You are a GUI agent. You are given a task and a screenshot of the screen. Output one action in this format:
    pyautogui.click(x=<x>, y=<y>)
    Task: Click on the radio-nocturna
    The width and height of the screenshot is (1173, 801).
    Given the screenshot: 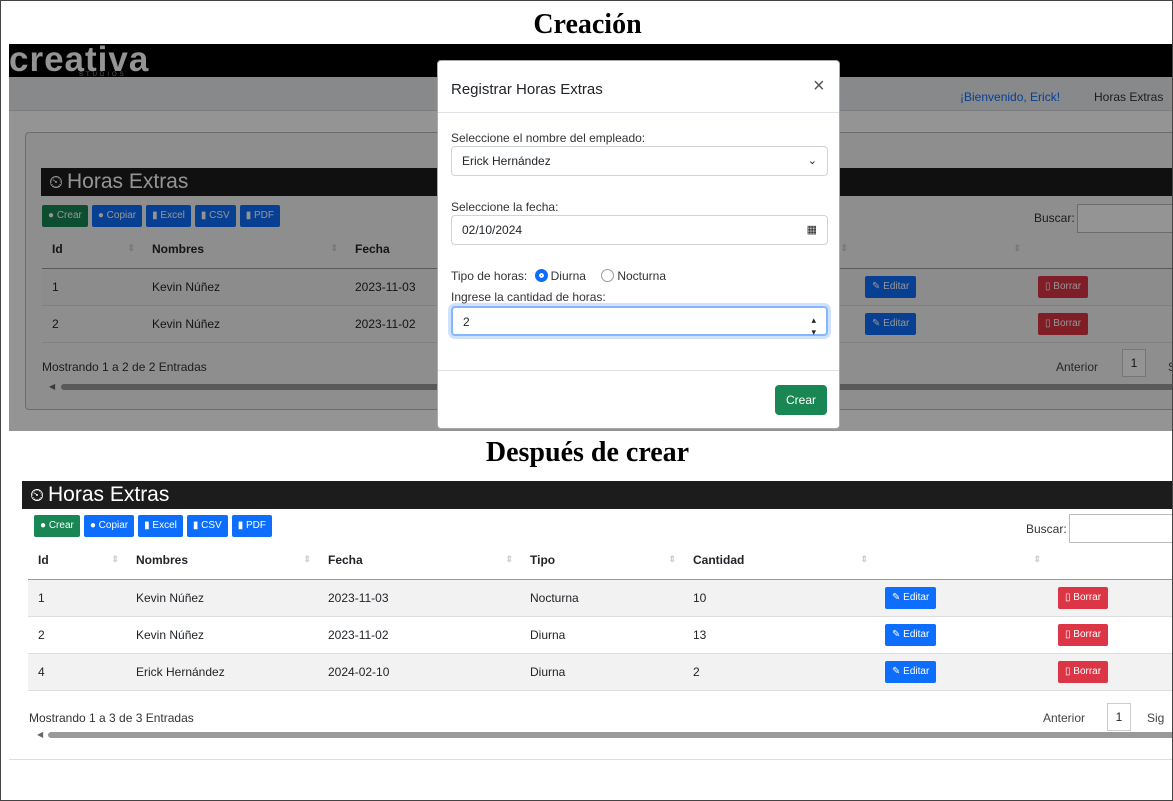 What is the action you would take?
    pyautogui.click(x=608, y=275)
    